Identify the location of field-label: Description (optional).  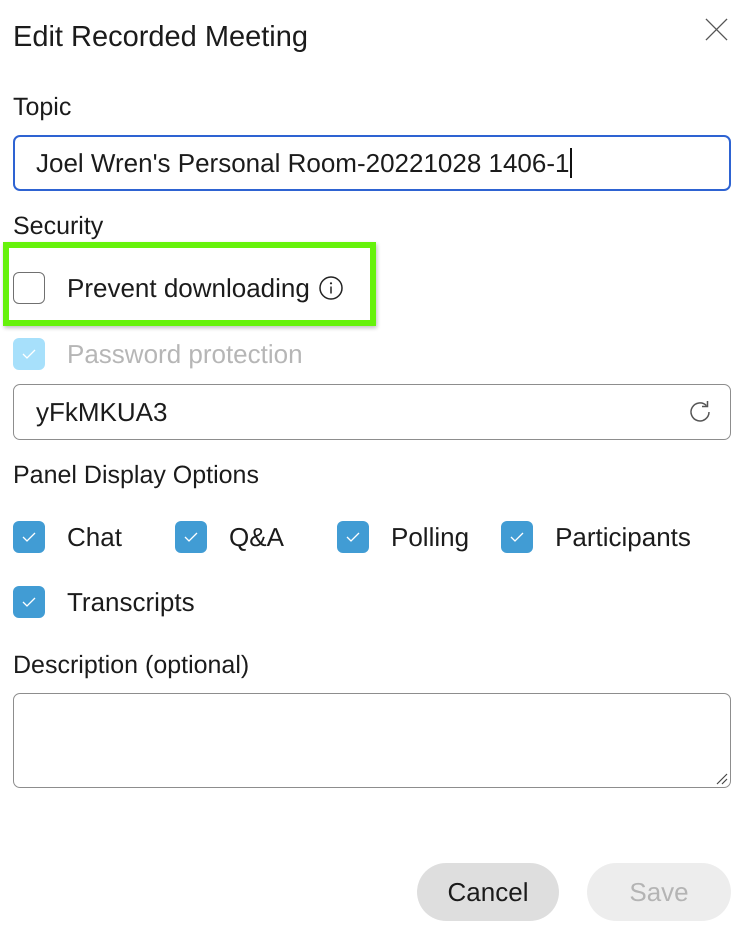
(131, 665).